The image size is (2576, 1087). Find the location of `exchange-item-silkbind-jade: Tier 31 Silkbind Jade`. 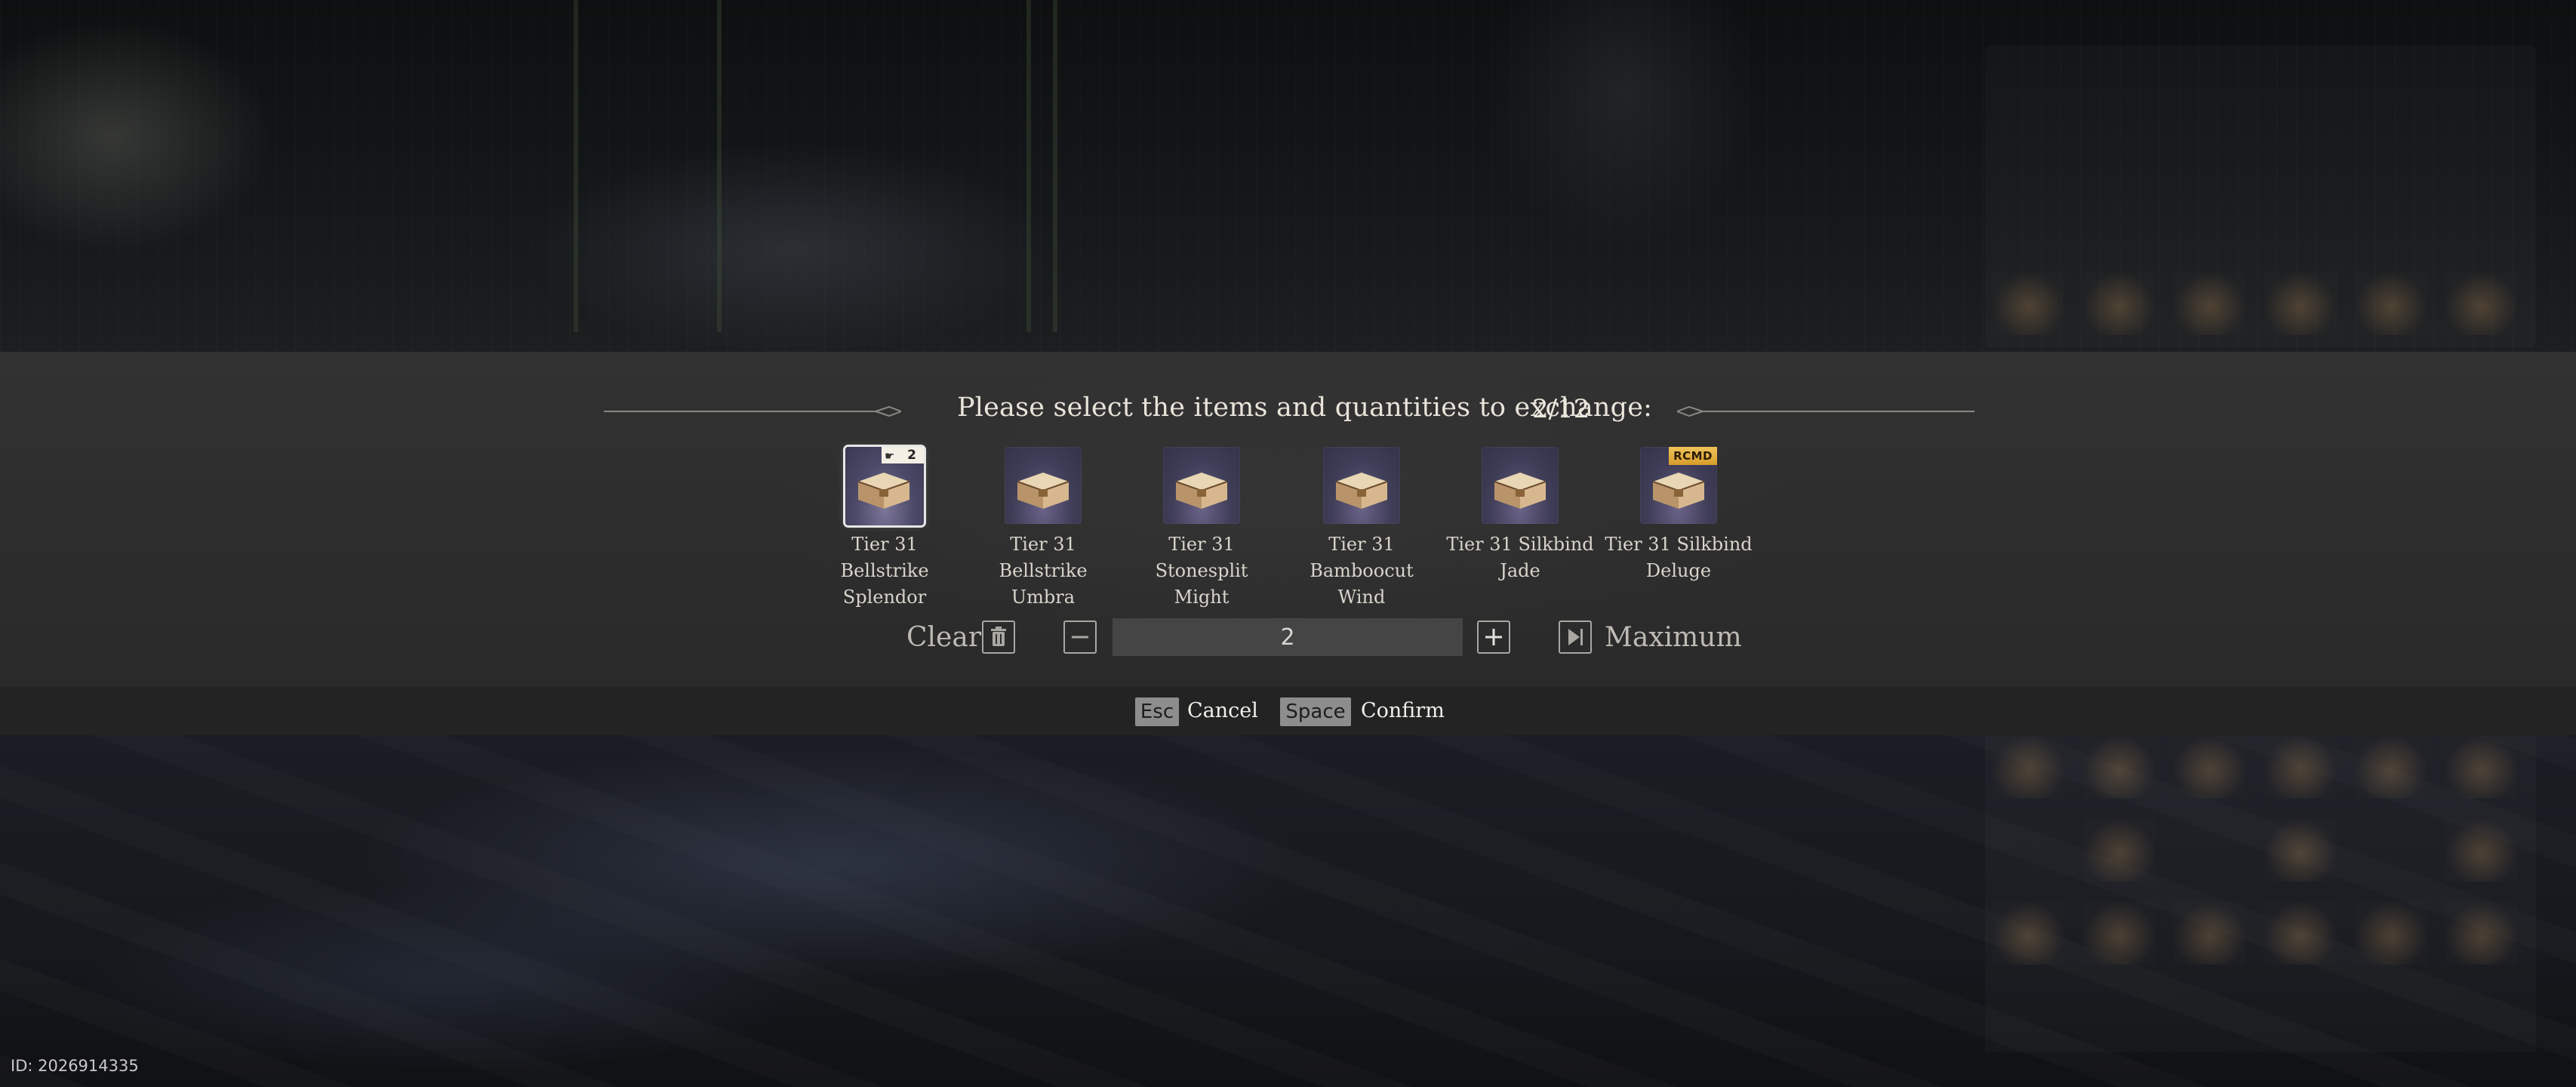

exchange-item-silkbind-jade: Tier 31 Silkbind Jade is located at coordinates (1520, 518).